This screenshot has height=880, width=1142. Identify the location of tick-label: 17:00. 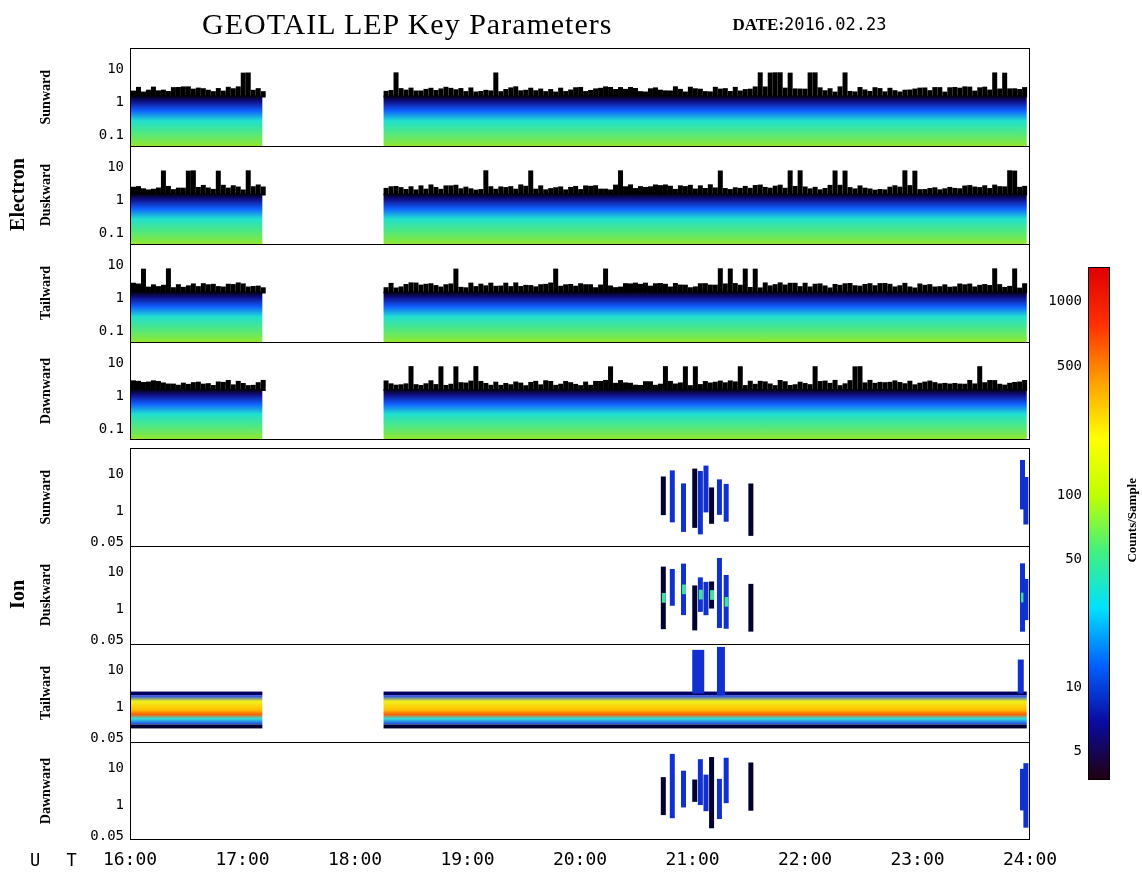
(242, 858).